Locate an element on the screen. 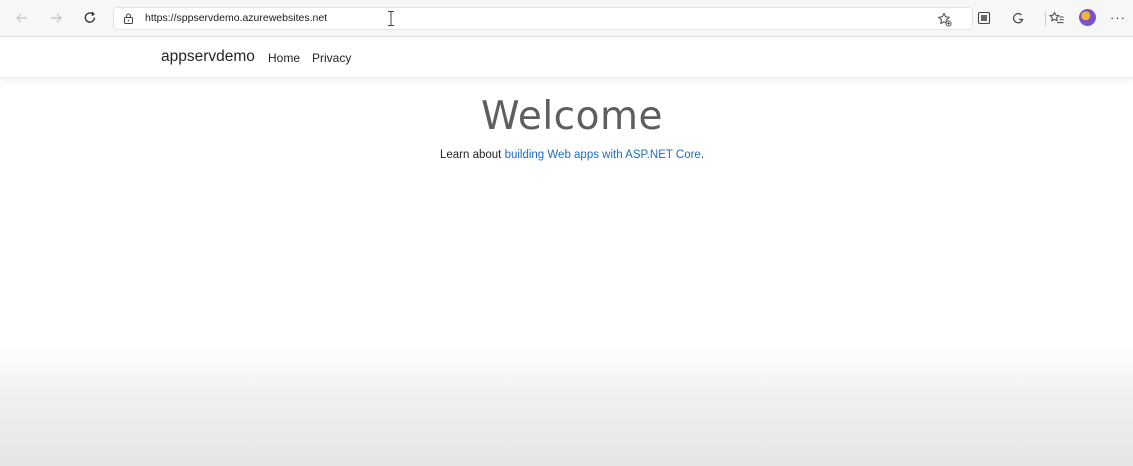  forward-arrow-icon is located at coordinates (56, 18).